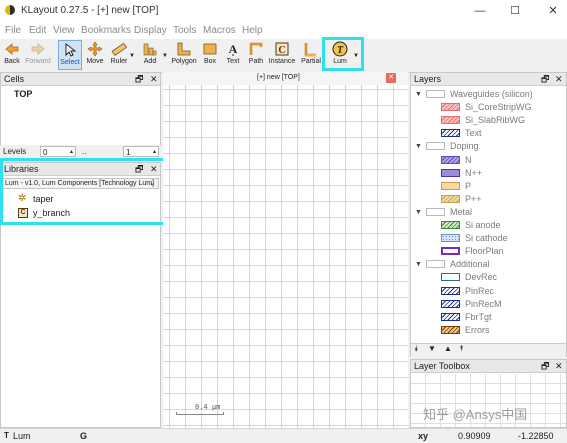 This screenshot has height=443, width=567. What do you see at coordinates (165, 56) in the screenshot?
I see `add-dropdown-icon: ▼` at bounding box center [165, 56].